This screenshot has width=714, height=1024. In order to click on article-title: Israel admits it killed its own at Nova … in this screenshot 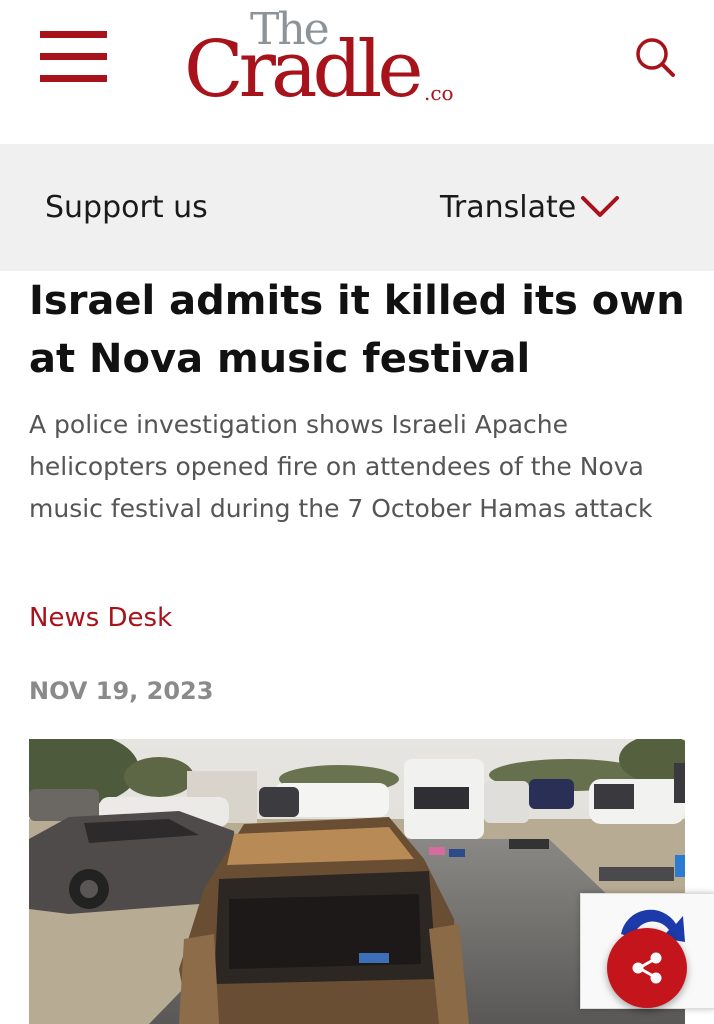, I will do `click(357, 330)`.